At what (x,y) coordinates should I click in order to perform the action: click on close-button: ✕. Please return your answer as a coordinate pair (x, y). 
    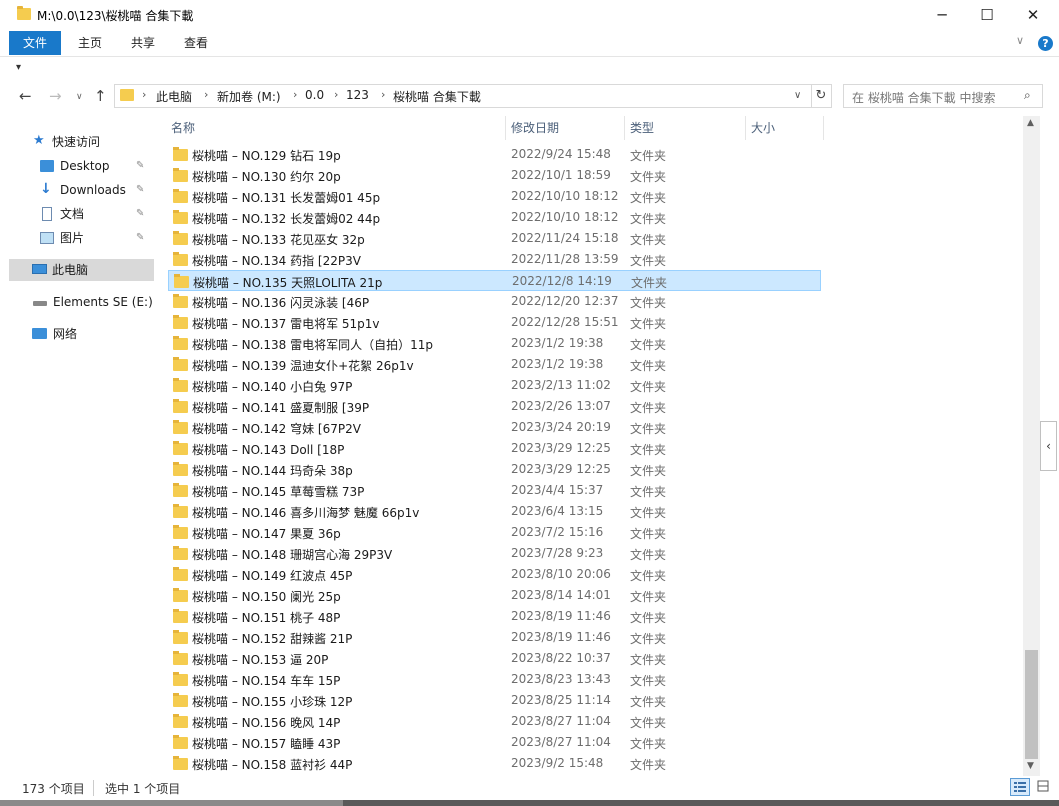
    Looking at the image, I should click on (1033, 15).